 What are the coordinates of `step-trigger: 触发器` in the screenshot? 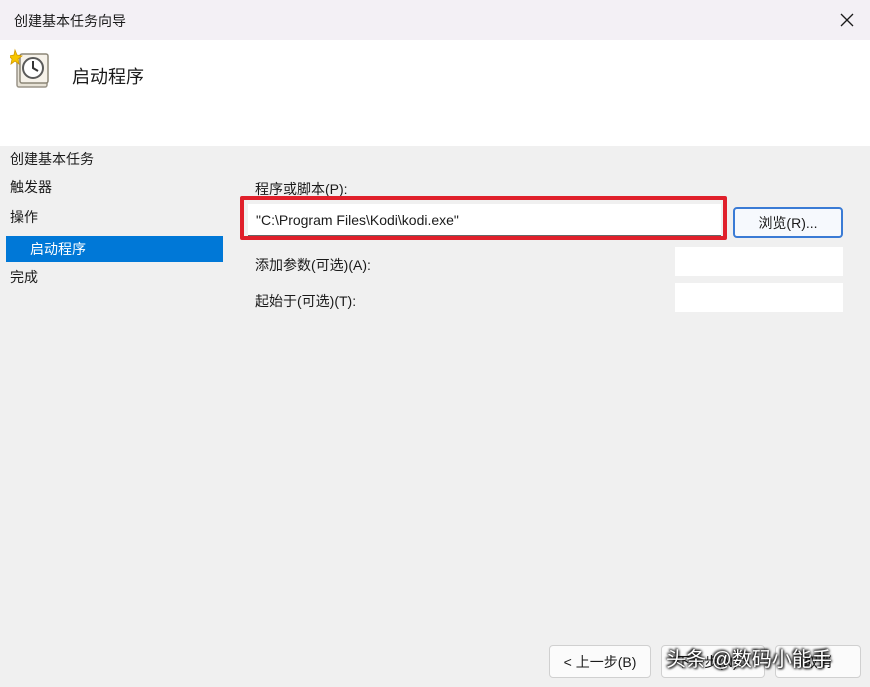 It's located at (114, 187).